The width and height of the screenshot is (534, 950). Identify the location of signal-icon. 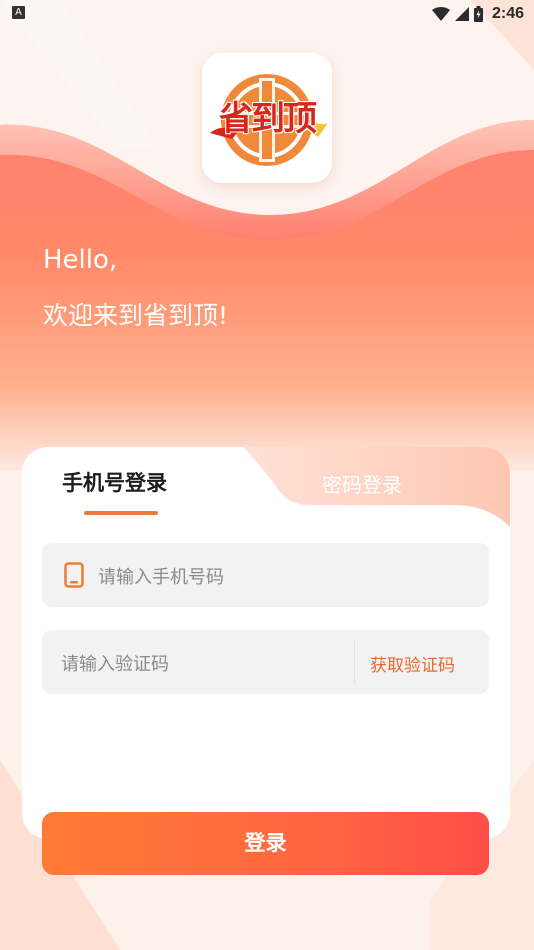
(461, 14).